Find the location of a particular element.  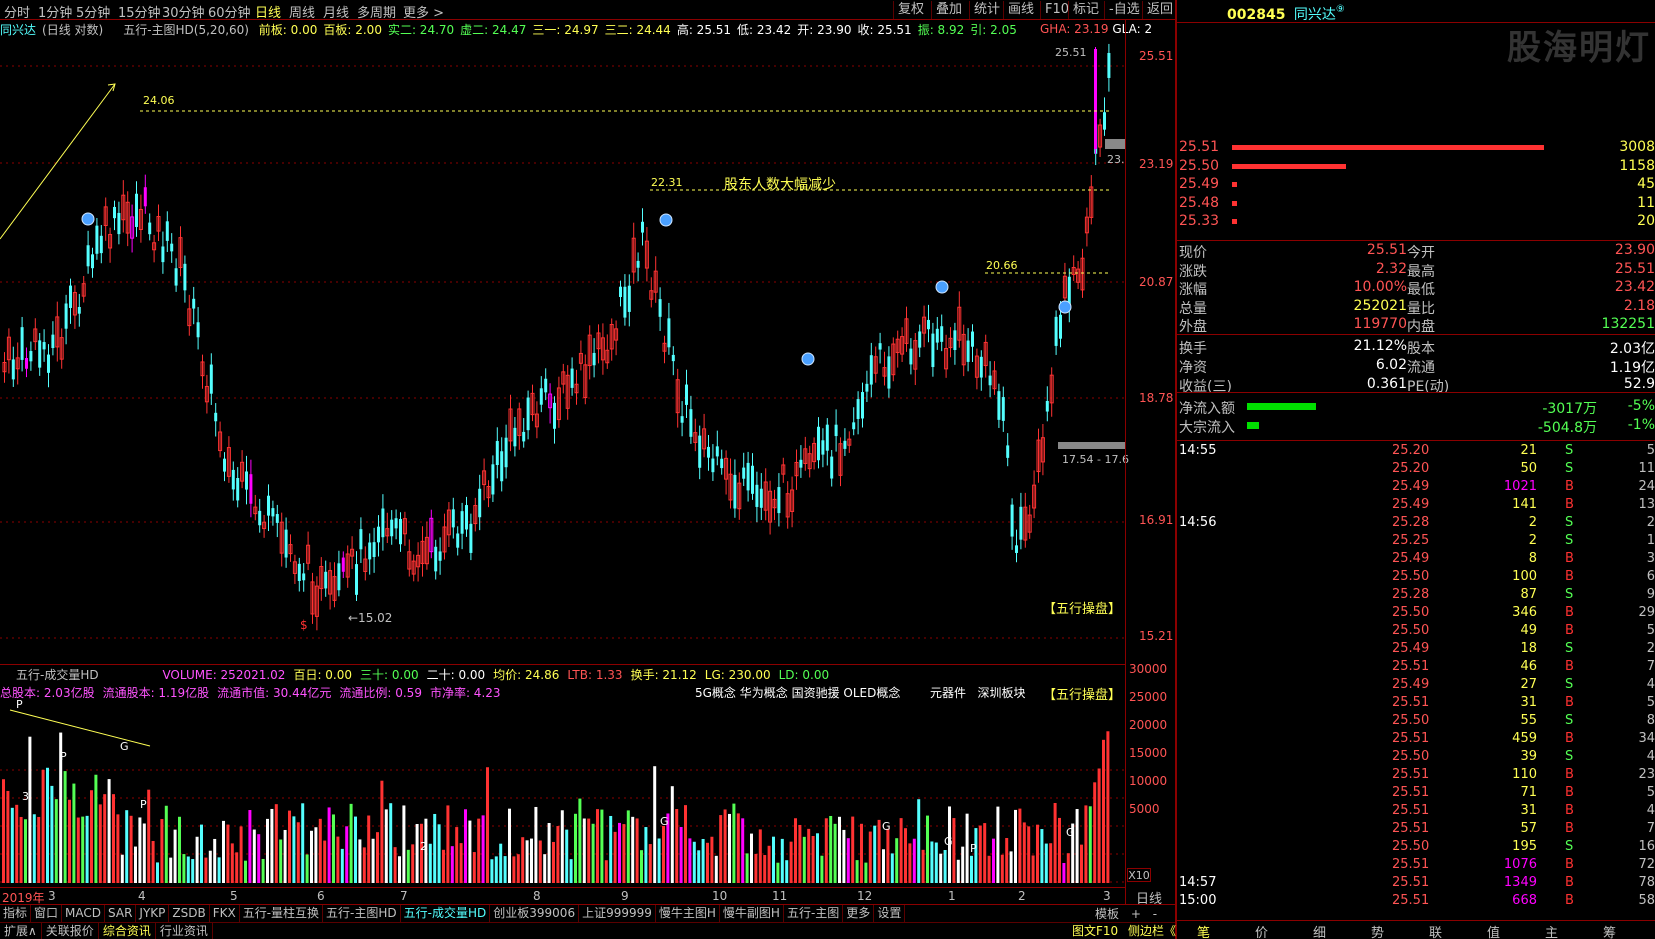

indicator-tab: 五行-主图HD is located at coordinates (362, 913).